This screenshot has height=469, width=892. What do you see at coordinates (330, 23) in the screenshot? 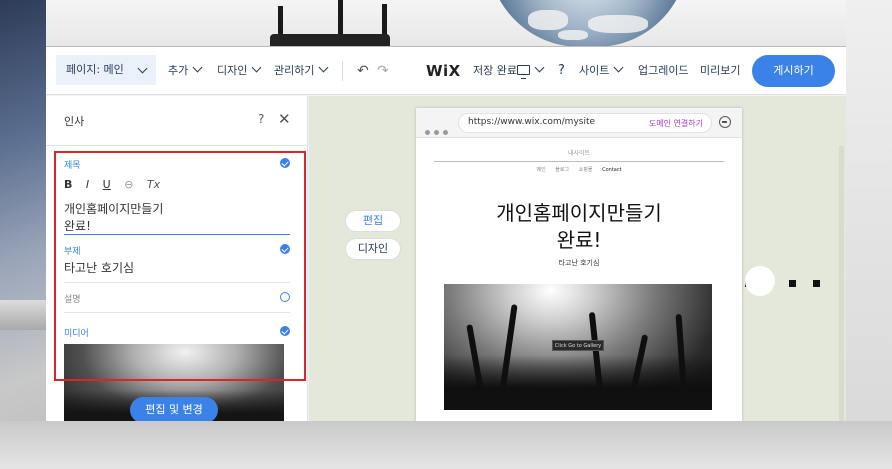
I see `router-image` at bounding box center [330, 23].